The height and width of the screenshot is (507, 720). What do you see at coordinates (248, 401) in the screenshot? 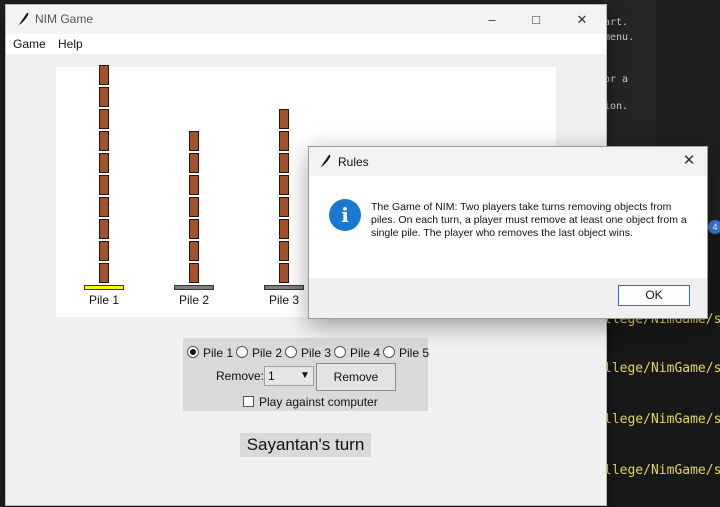
I see `checkbox-box` at bounding box center [248, 401].